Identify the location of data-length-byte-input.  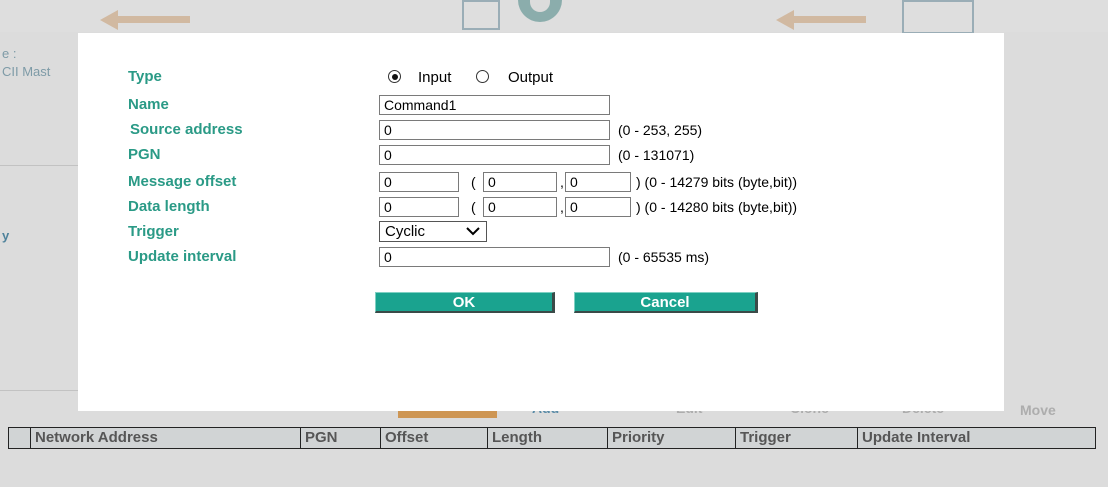
(520, 207).